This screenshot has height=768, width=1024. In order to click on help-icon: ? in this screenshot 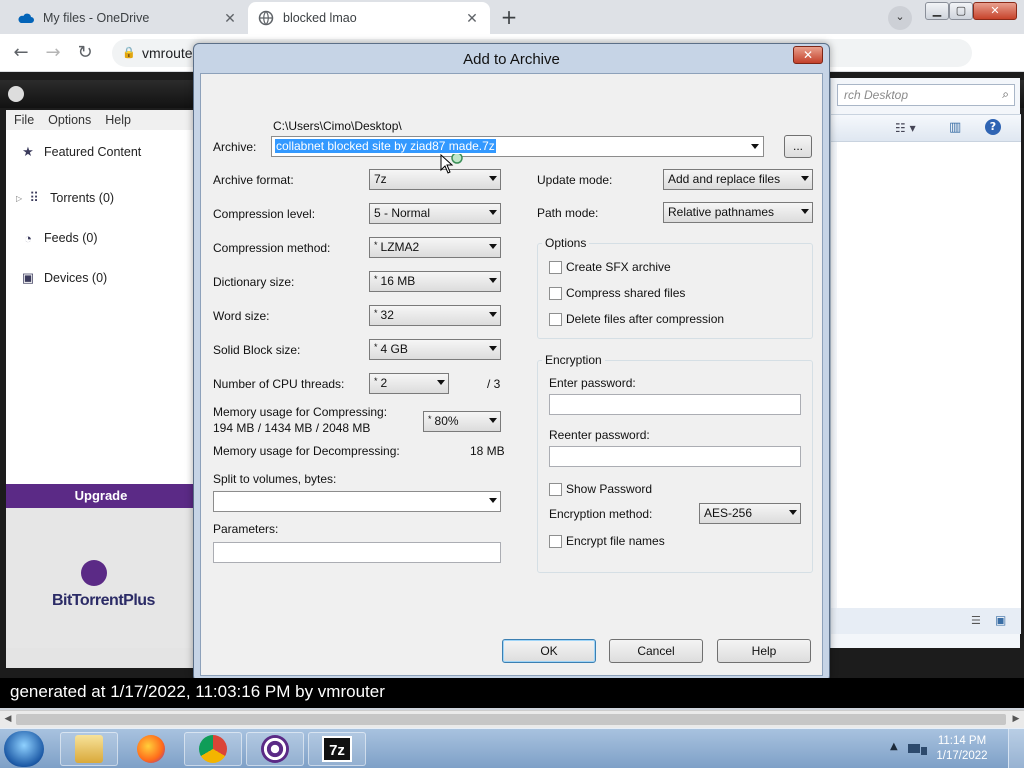, I will do `click(993, 127)`.